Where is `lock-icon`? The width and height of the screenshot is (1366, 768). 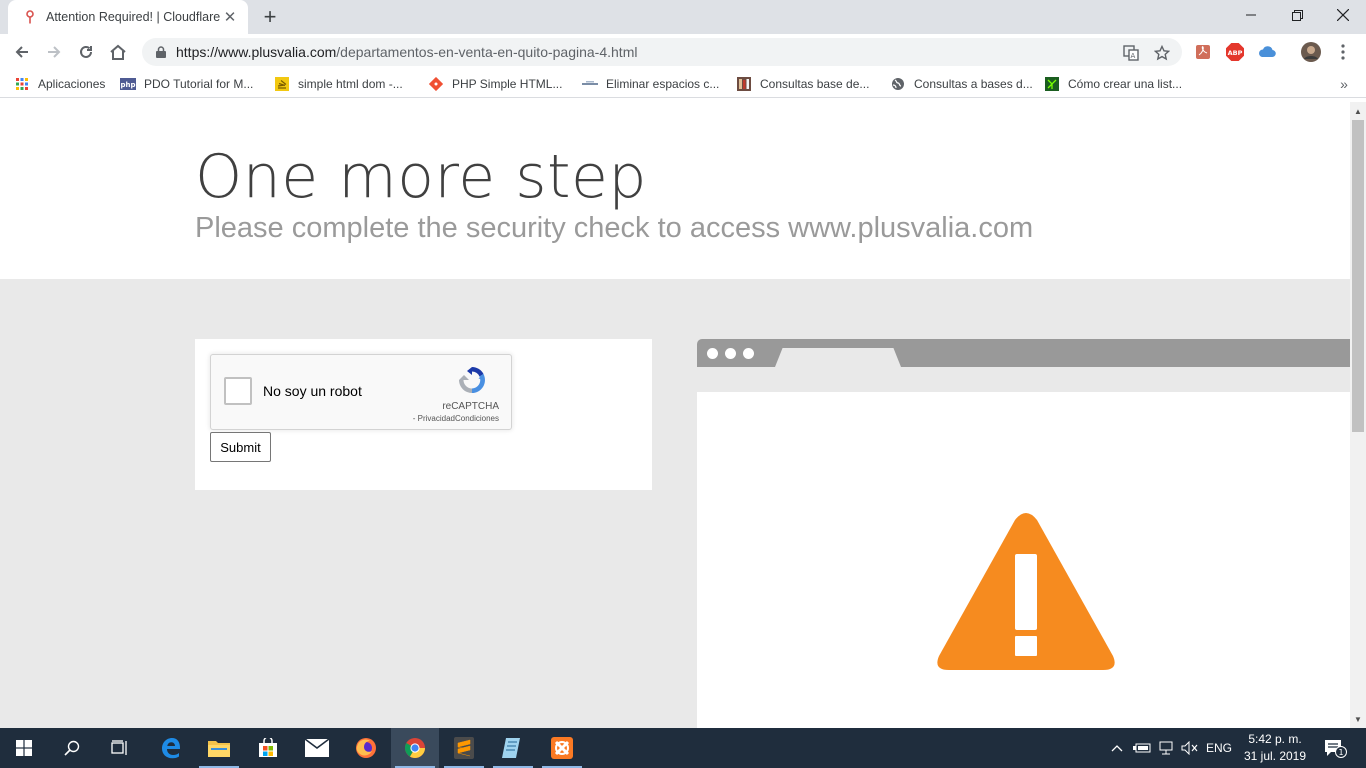
lock-icon is located at coordinates (161, 52).